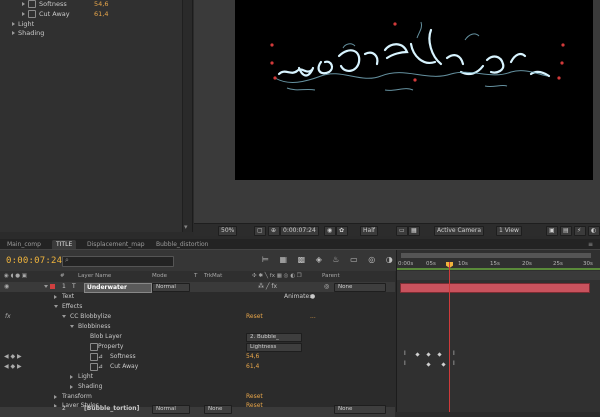 The image size is (600, 417). Describe the element at coordinates (85, 376) in the screenshot. I see `light-label: Light` at that location.